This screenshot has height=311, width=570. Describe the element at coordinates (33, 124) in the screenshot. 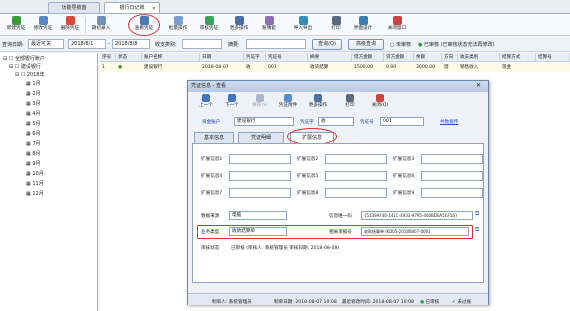

I see `tree-month: ▦ 5月` at that location.